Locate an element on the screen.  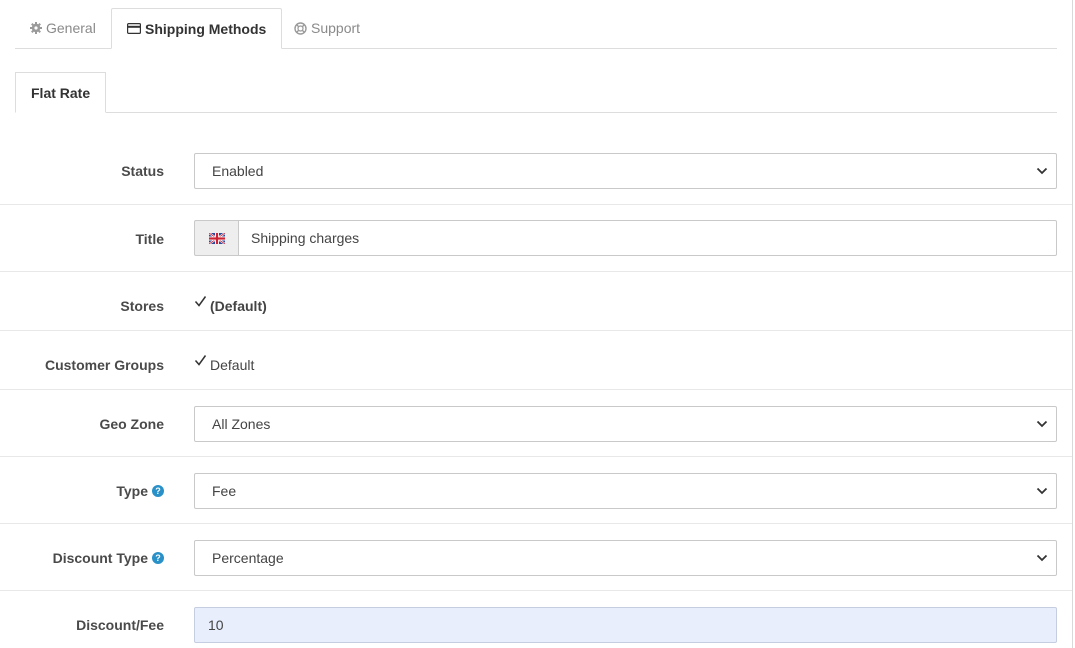
geo-zone-row: Geo Zone All Zones is located at coordinates (536, 423).